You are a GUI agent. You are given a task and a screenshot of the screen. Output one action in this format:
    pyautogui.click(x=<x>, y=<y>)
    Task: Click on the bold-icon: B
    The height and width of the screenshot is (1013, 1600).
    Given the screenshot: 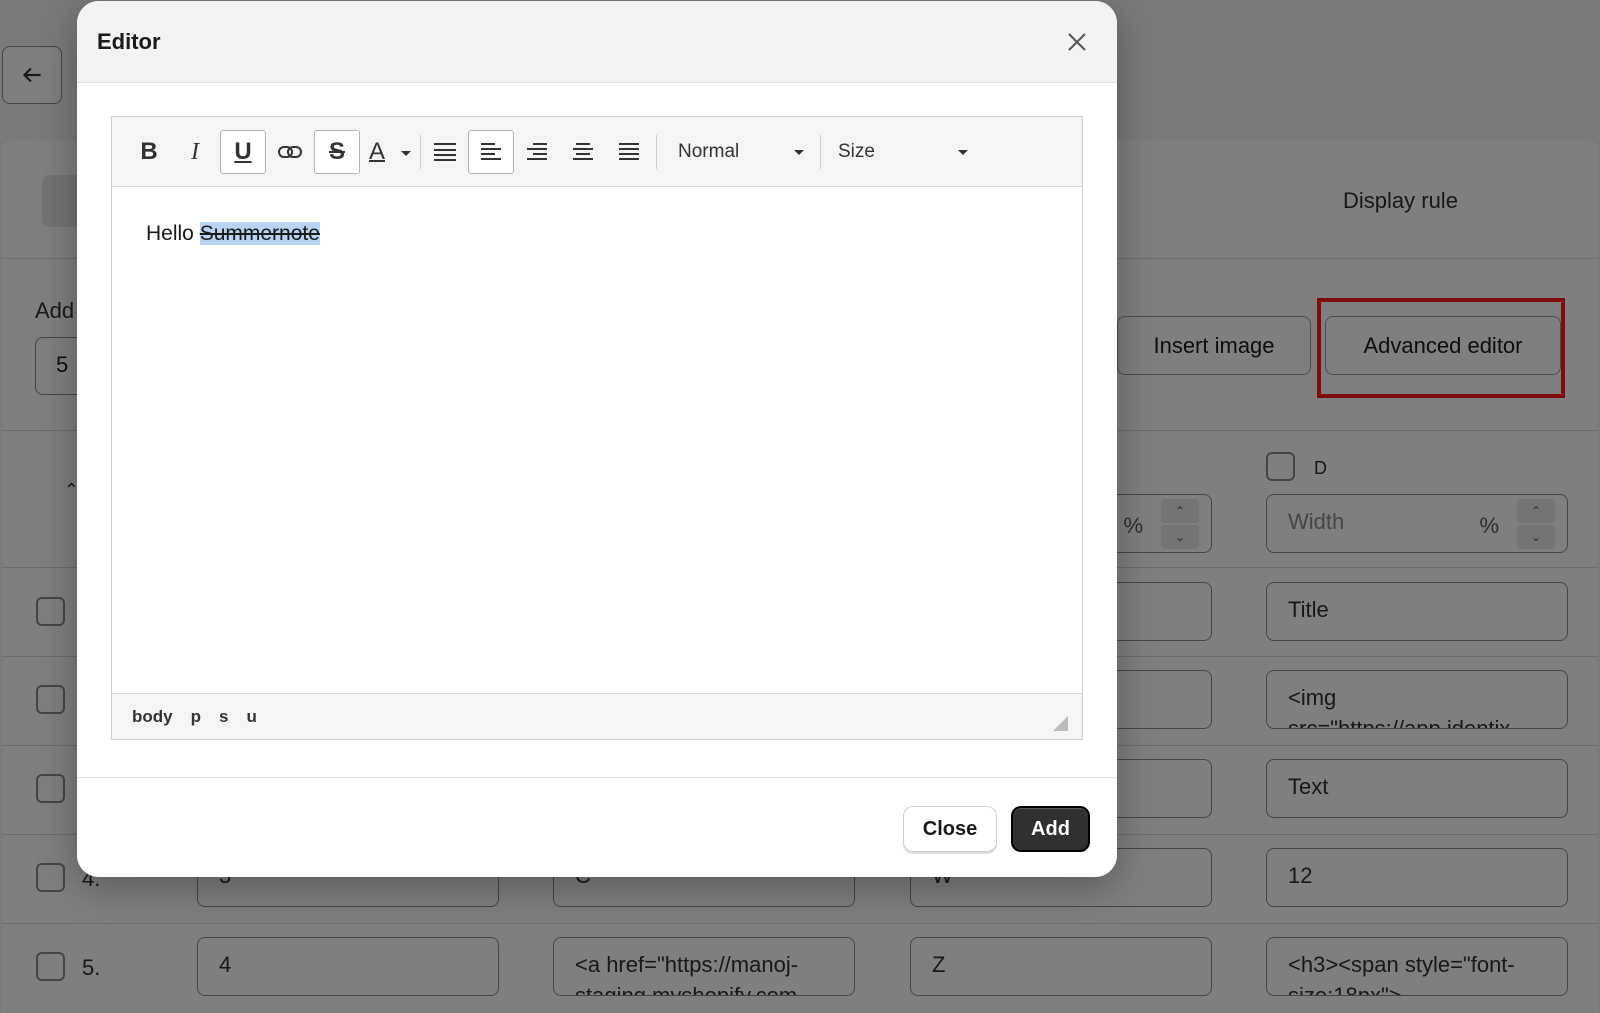 What is the action you would take?
    pyautogui.click(x=149, y=151)
    